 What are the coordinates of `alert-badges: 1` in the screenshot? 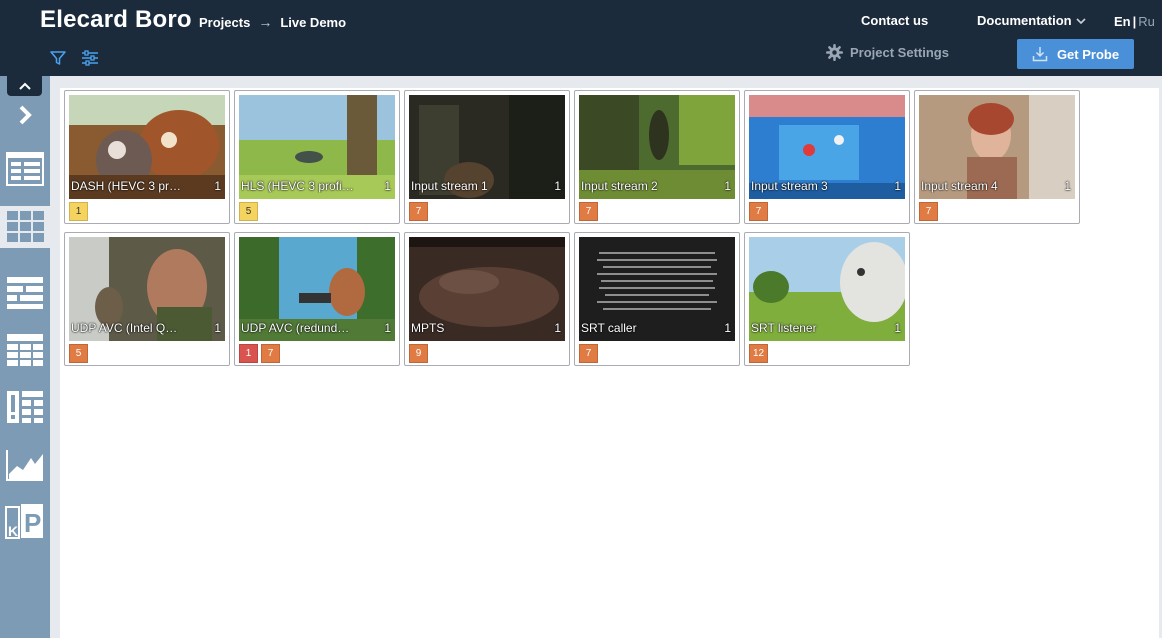 It's located at (78, 211).